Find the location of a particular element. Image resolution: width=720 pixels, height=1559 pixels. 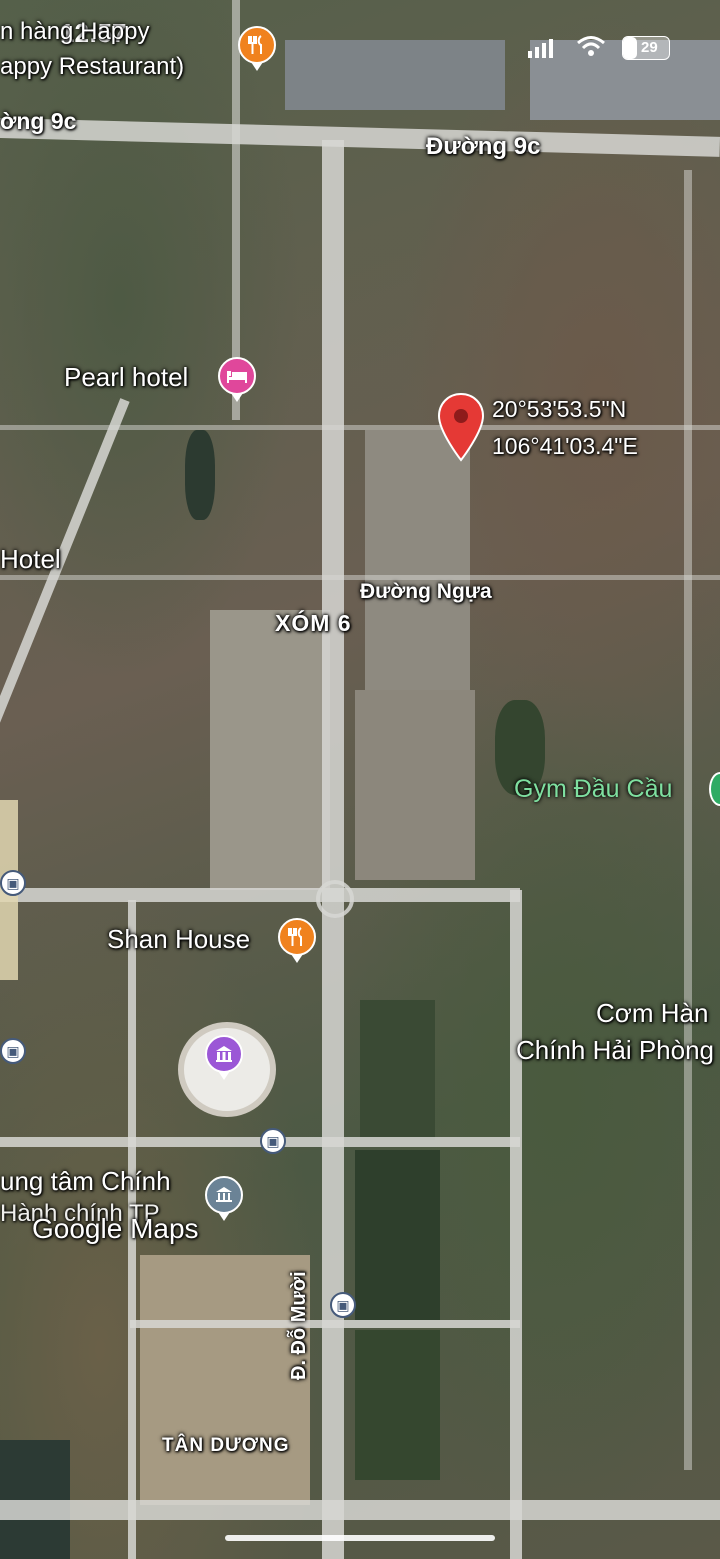

place-gym: Gym Đầu Cầu is located at coordinates (593, 789).